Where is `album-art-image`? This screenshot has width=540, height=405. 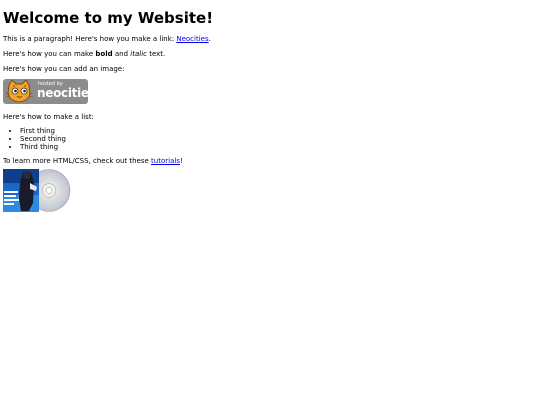 album-art-image is located at coordinates (37, 190).